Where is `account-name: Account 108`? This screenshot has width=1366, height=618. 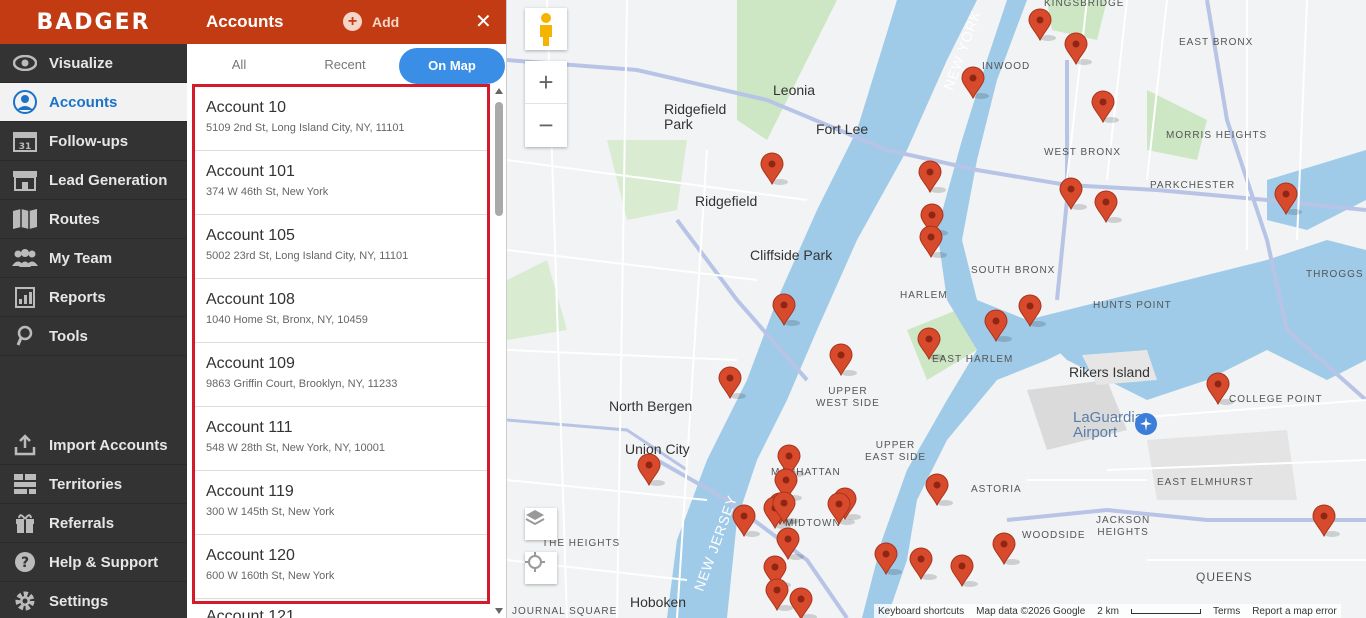
account-name: Account 108 is located at coordinates (250, 299).